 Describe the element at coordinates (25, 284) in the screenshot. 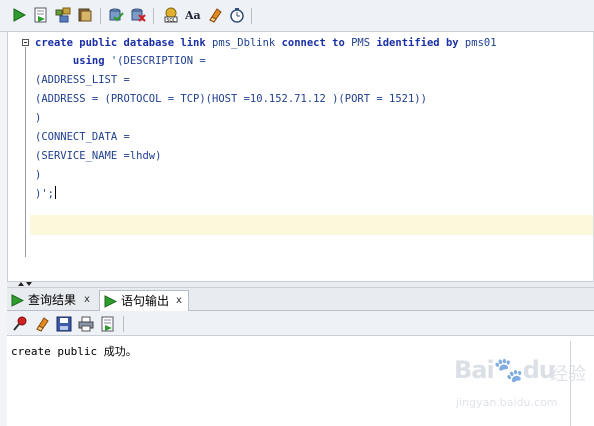

I see `splitter-arrows-icon` at that location.